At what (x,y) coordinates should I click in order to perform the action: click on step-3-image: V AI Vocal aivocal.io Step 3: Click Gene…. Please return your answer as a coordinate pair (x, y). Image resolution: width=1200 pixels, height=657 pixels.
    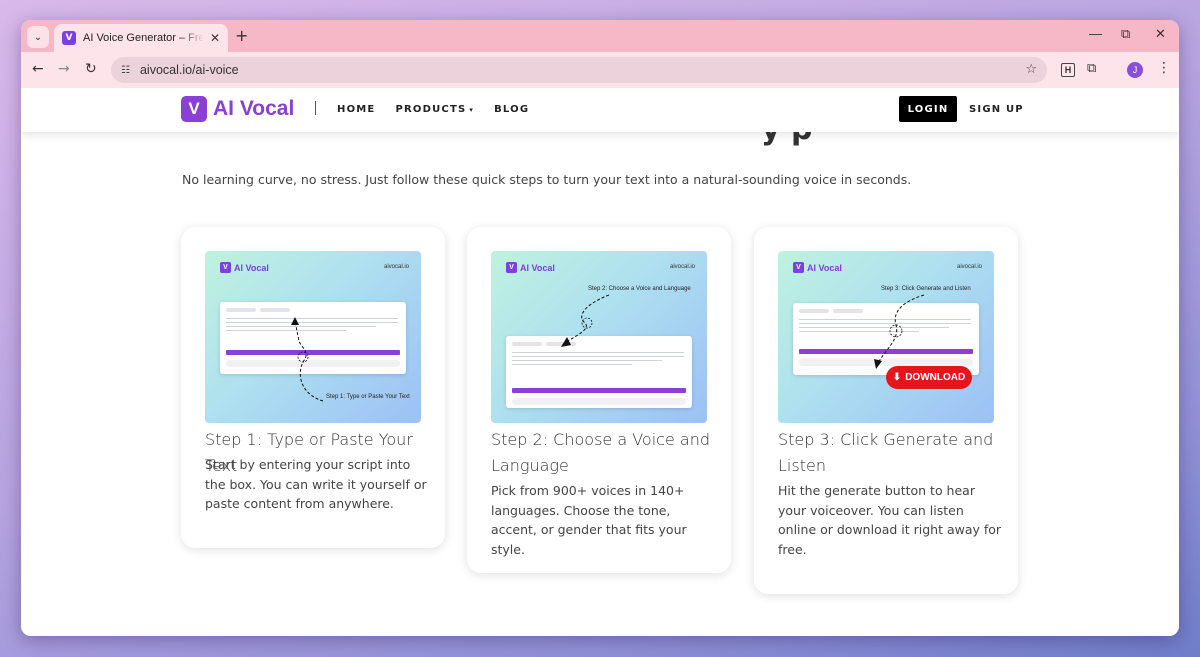
    Looking at the image, I should click on (886, 337).